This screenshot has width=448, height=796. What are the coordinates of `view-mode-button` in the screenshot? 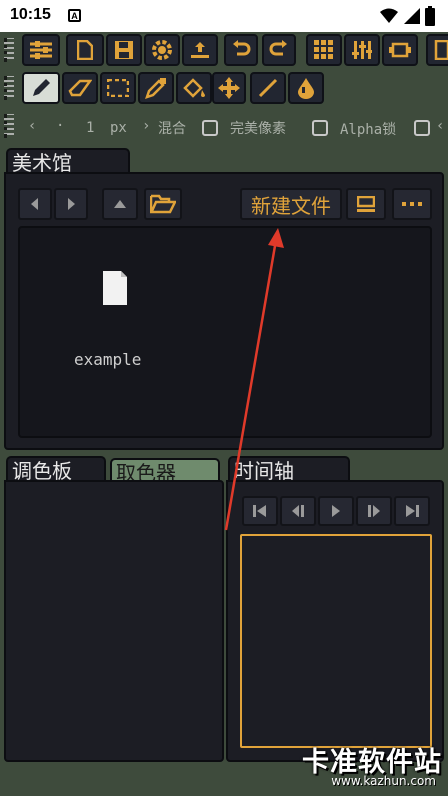 It's located at (366, 204).